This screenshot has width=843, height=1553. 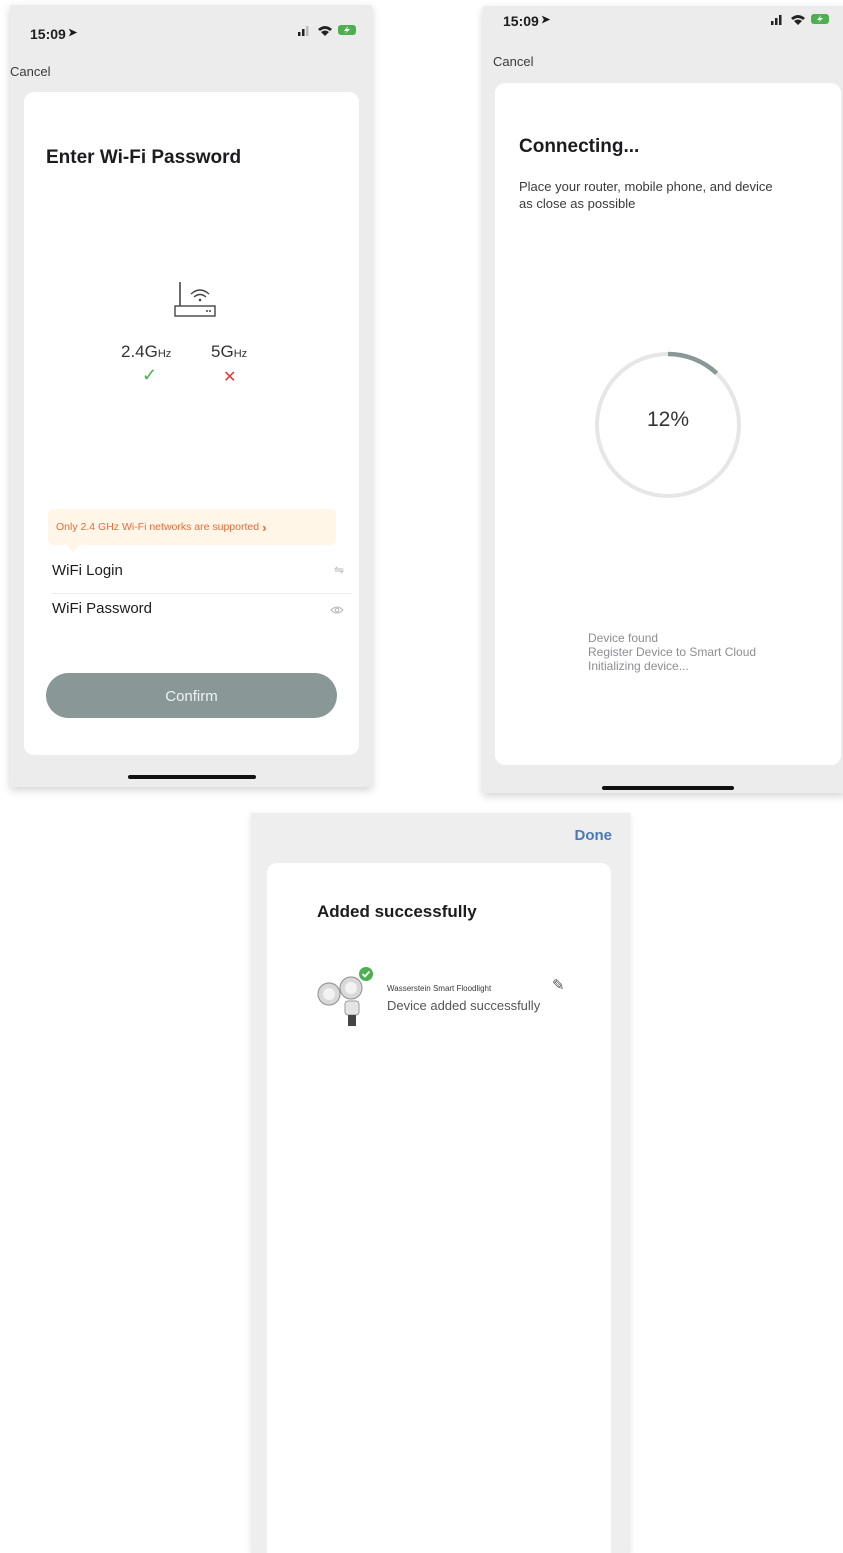 What do you see at coordinates (87, 570) in the screenshot?
I see `wifi-login-label: WiFi Login` at bounding box center [87, 570].